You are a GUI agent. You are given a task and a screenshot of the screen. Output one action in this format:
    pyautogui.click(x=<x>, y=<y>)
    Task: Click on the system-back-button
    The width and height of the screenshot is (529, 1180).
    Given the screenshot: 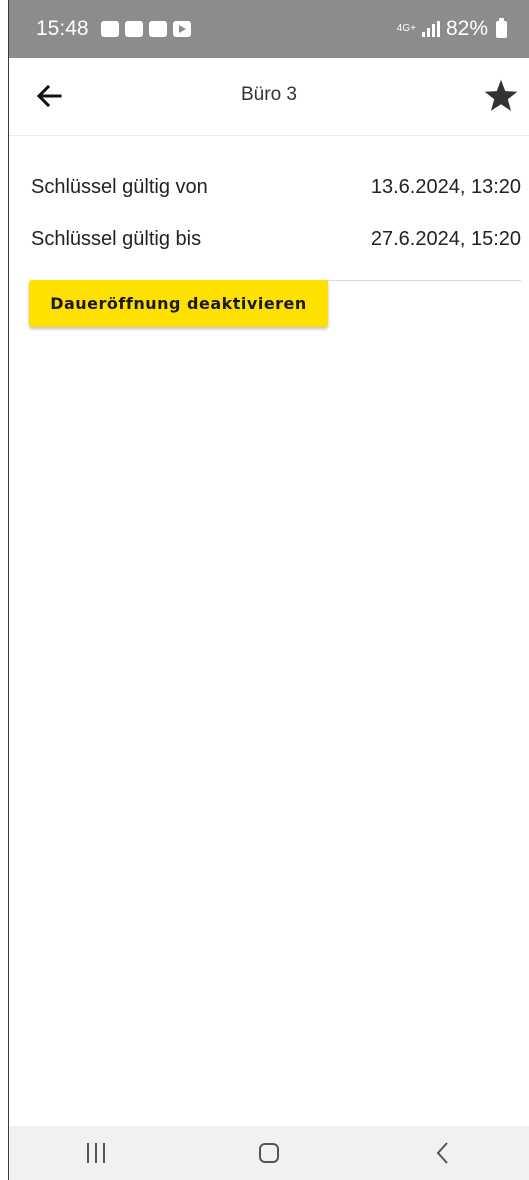 What is the action you would take?
    pyautogui.click(x=442, y=1153)
    